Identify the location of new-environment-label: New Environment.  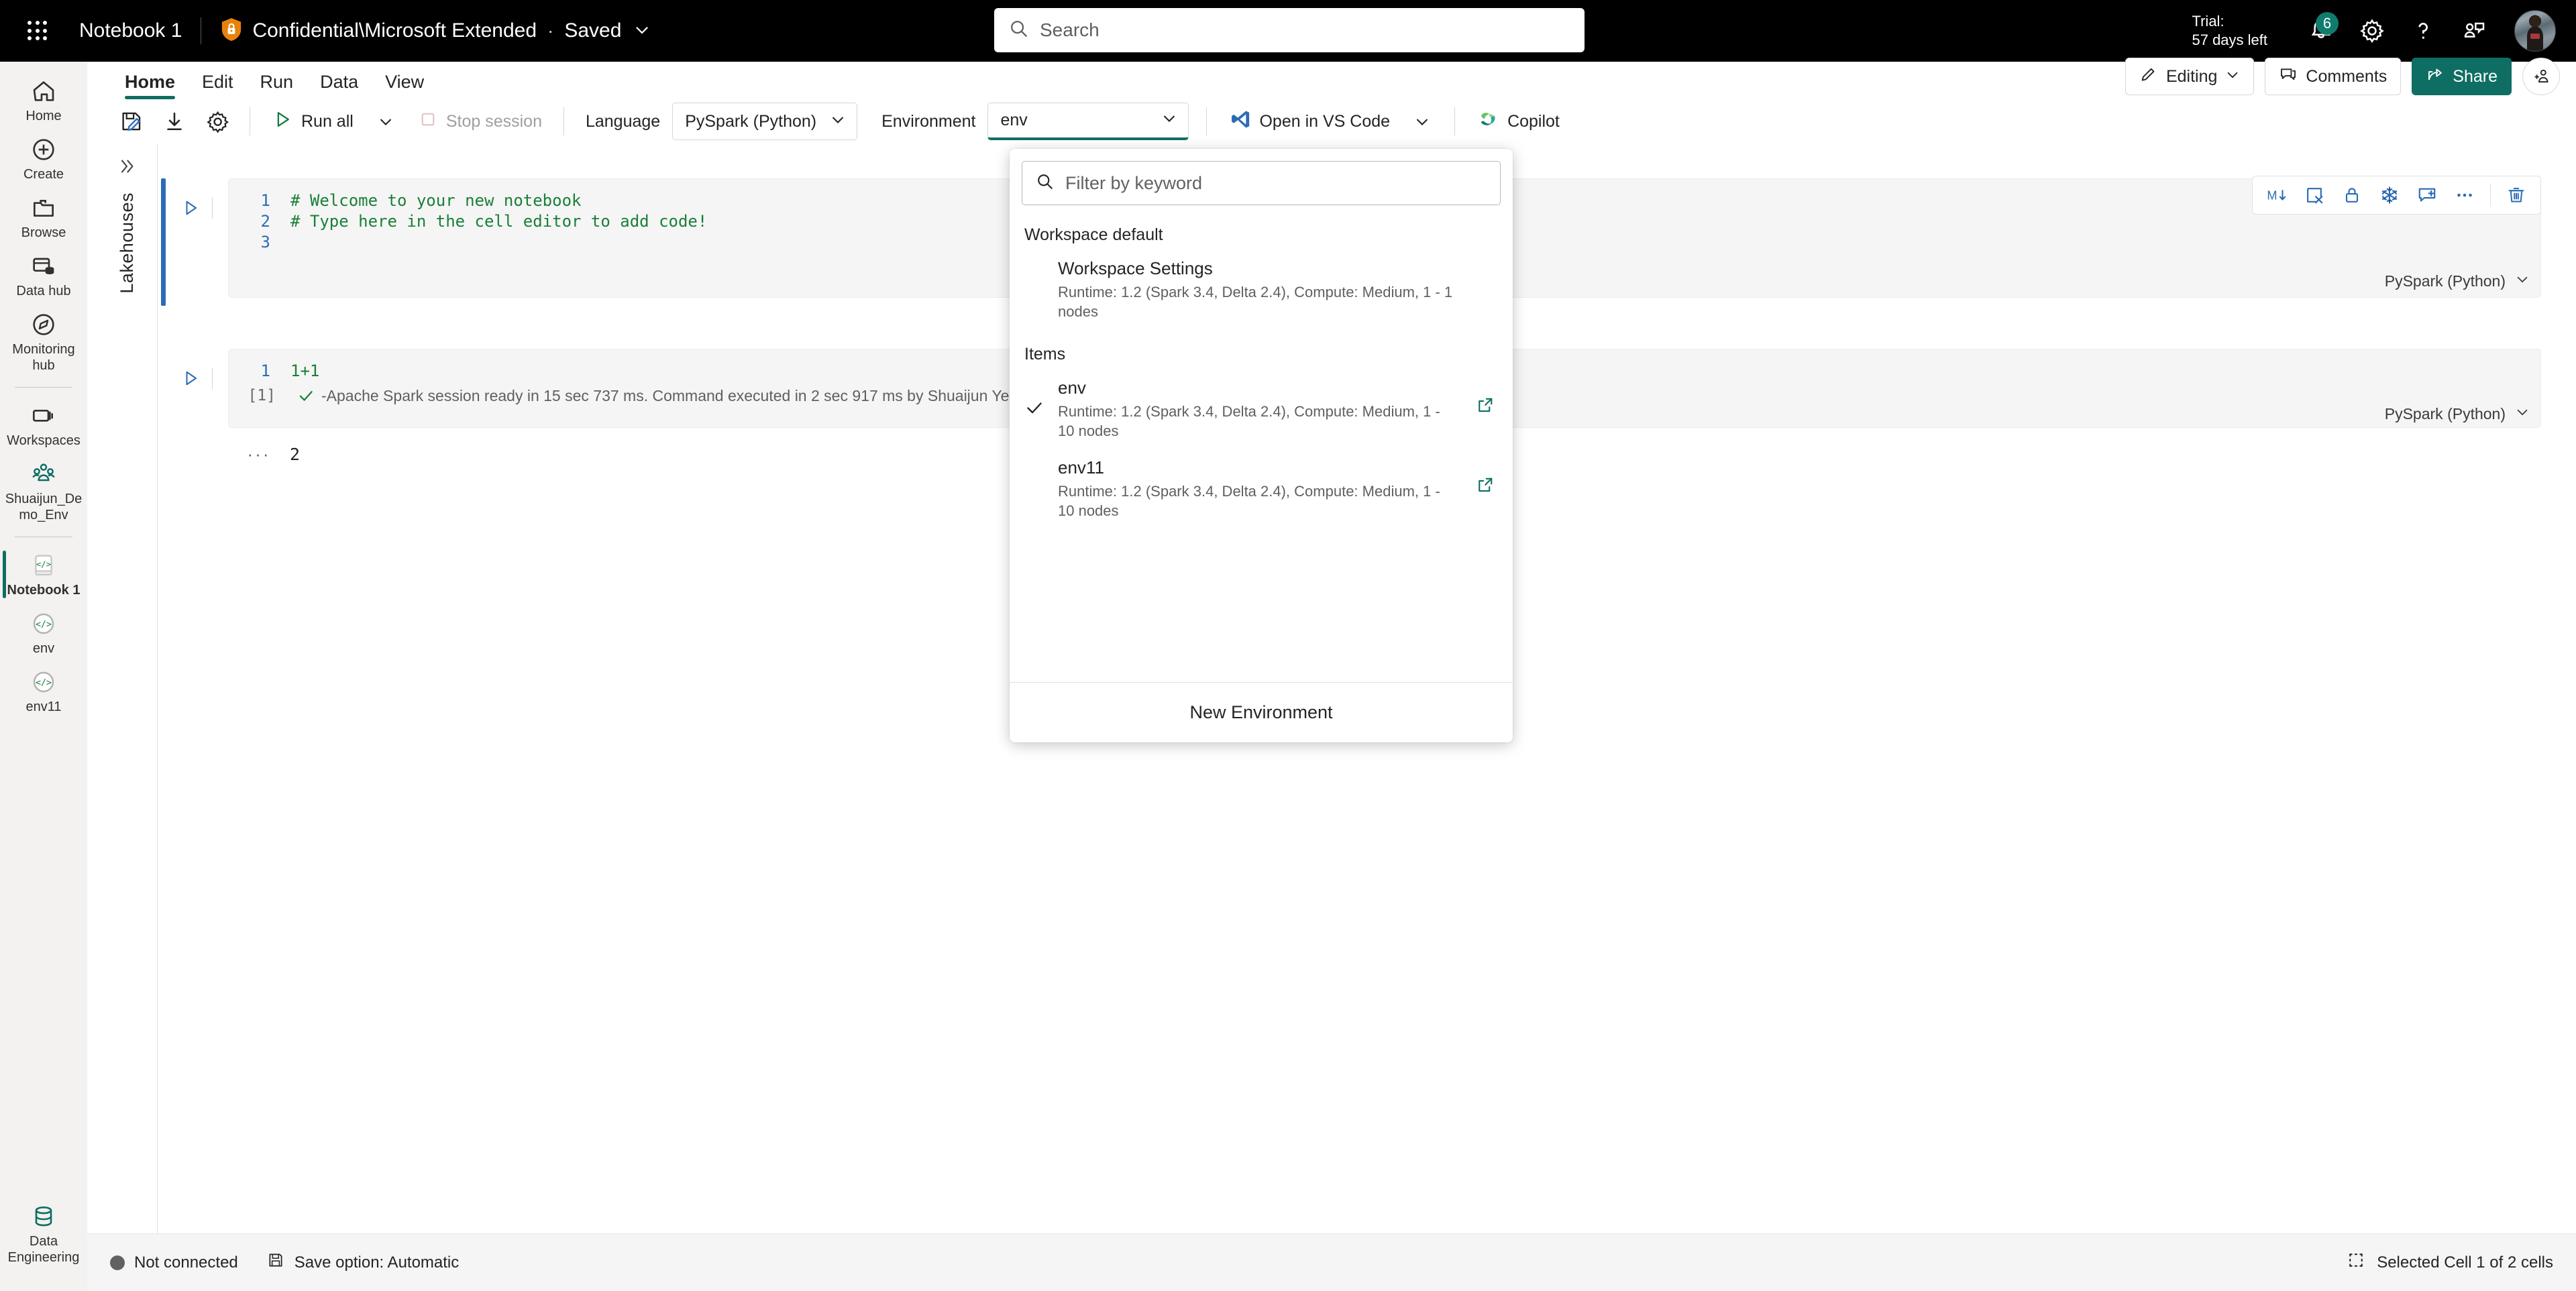
(1261, 712).